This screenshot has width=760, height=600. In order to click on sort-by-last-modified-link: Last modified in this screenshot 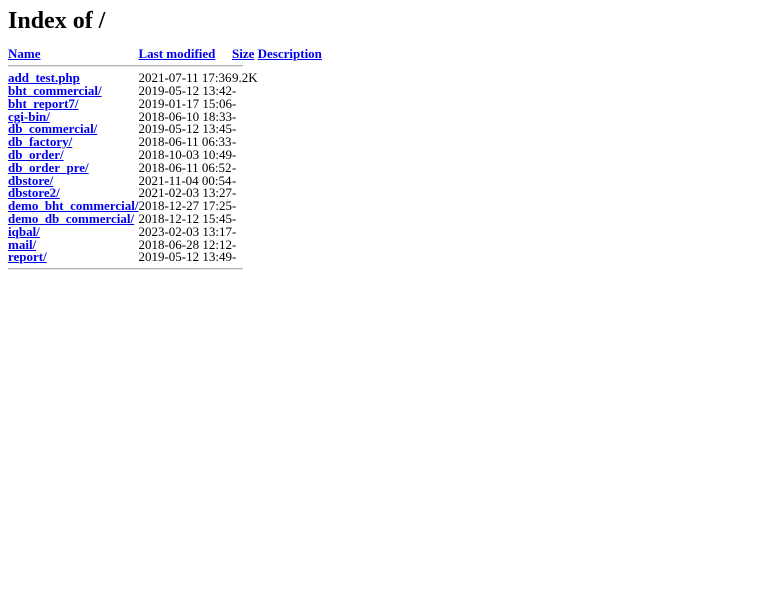, I will do `click(176, 53)`.